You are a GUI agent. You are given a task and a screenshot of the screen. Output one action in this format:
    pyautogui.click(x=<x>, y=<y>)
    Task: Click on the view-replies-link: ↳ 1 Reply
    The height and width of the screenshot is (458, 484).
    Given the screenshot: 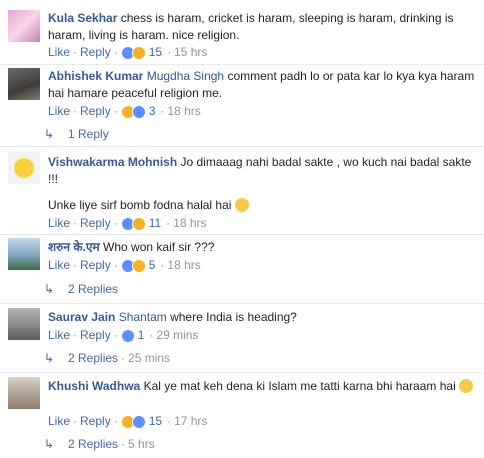 What is the action you would take?
    pyautogui.click(x=76, y=134)
    